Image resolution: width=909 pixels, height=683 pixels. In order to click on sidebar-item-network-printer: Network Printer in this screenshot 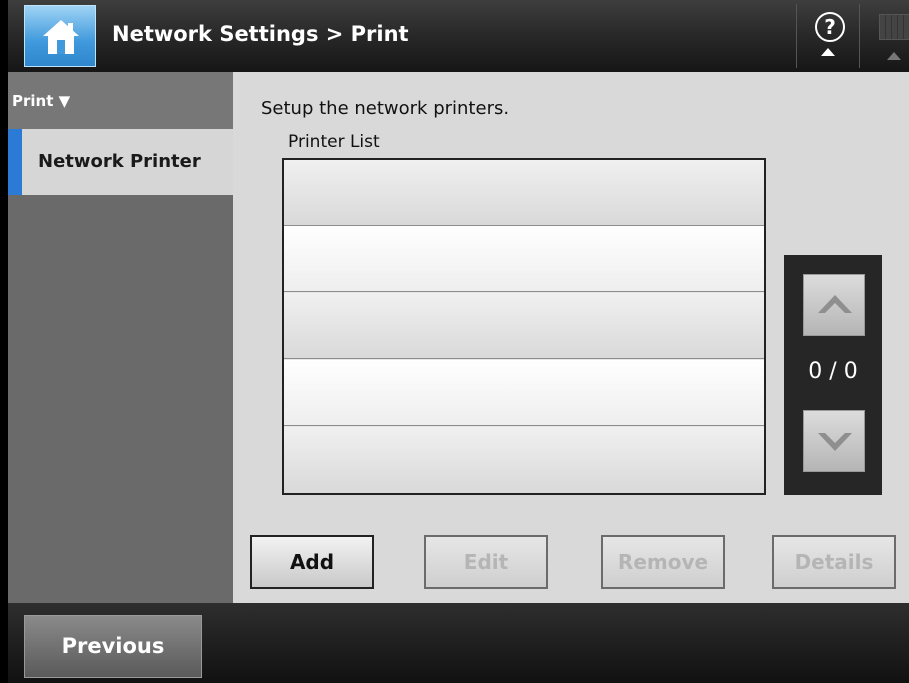, I will do `click(120, 162)`.